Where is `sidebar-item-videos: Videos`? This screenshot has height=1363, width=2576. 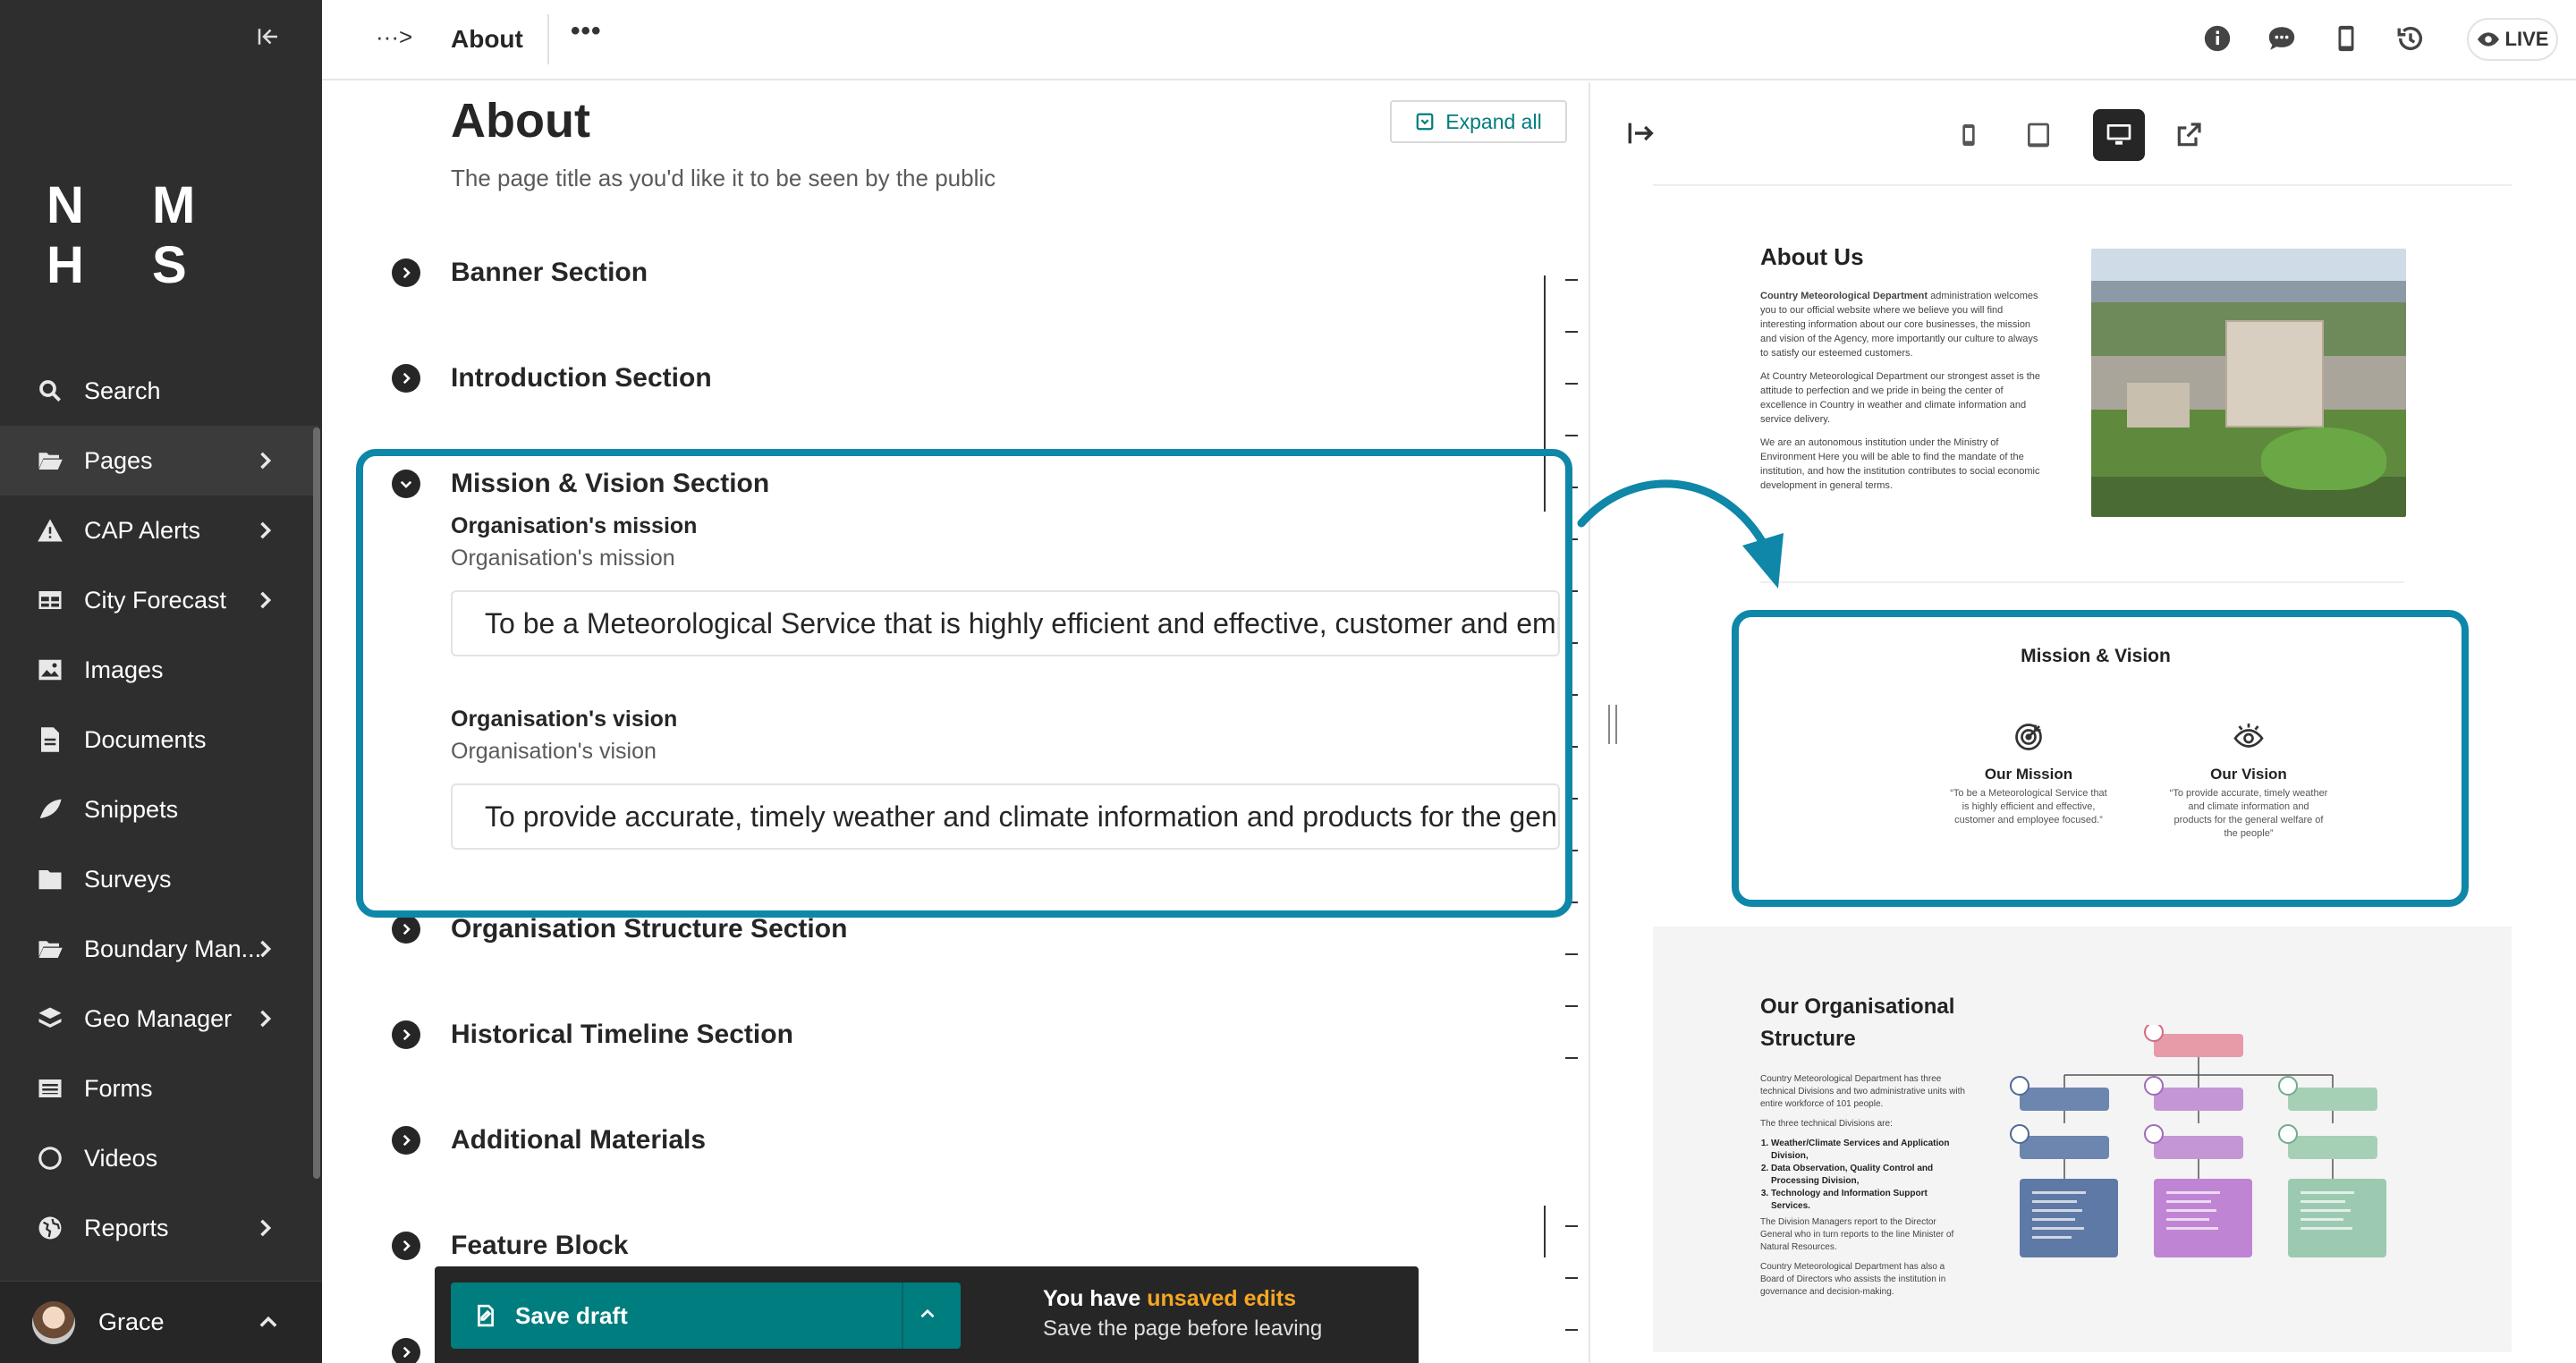 sidebar-item-videos: Videos is located at coordinates (159, 1158).